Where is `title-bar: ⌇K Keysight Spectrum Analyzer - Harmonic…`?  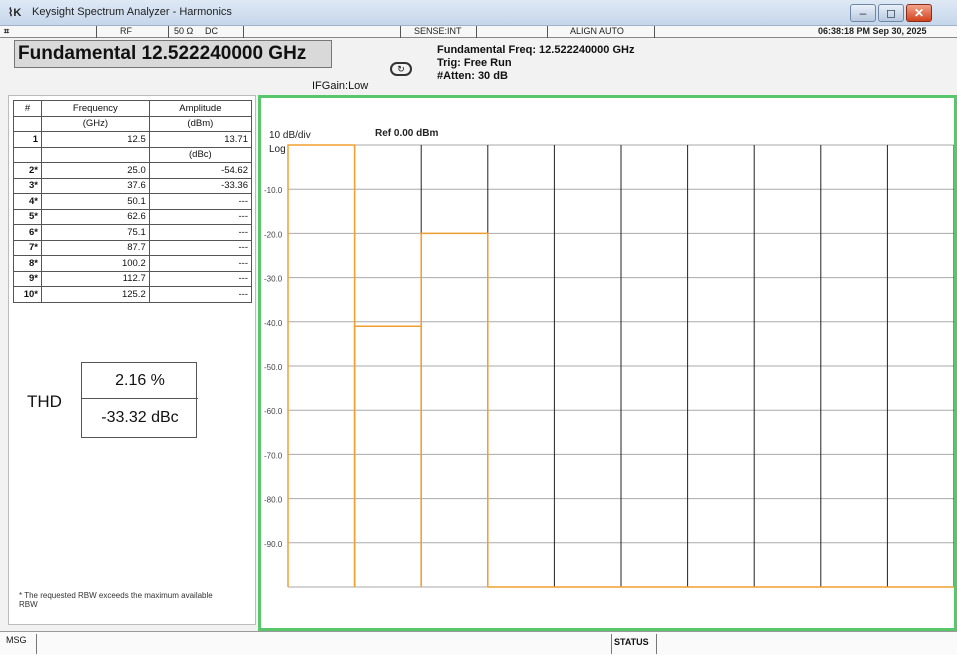
title-bar: ⌇K Keysight Spectrum Analyzer - Harmonic… is located at coordinates (478, 13).